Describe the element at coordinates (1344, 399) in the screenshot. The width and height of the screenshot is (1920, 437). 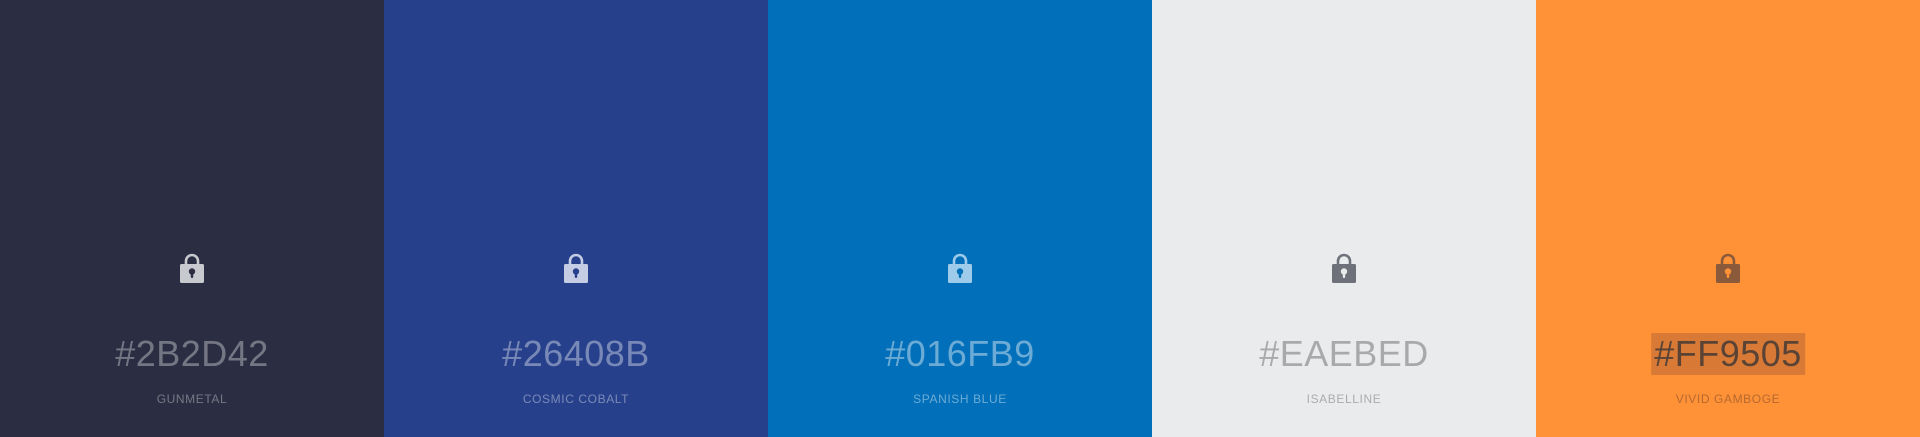
I see `color-name: ISABELLINE` at that location.